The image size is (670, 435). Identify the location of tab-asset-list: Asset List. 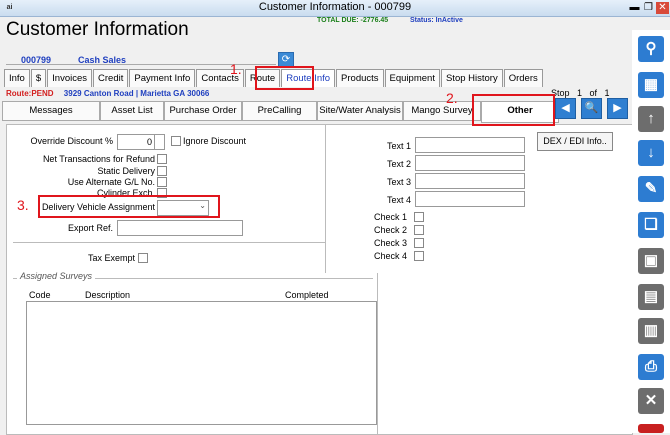
(132, 111).